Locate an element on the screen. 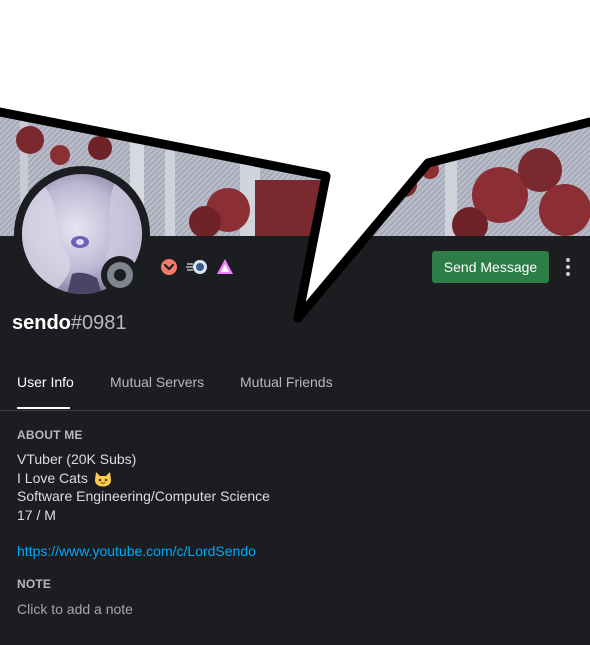 This screenshot has height=645, width=590. hypesquad-brilliance-icon is located at coordinates (225, 267).